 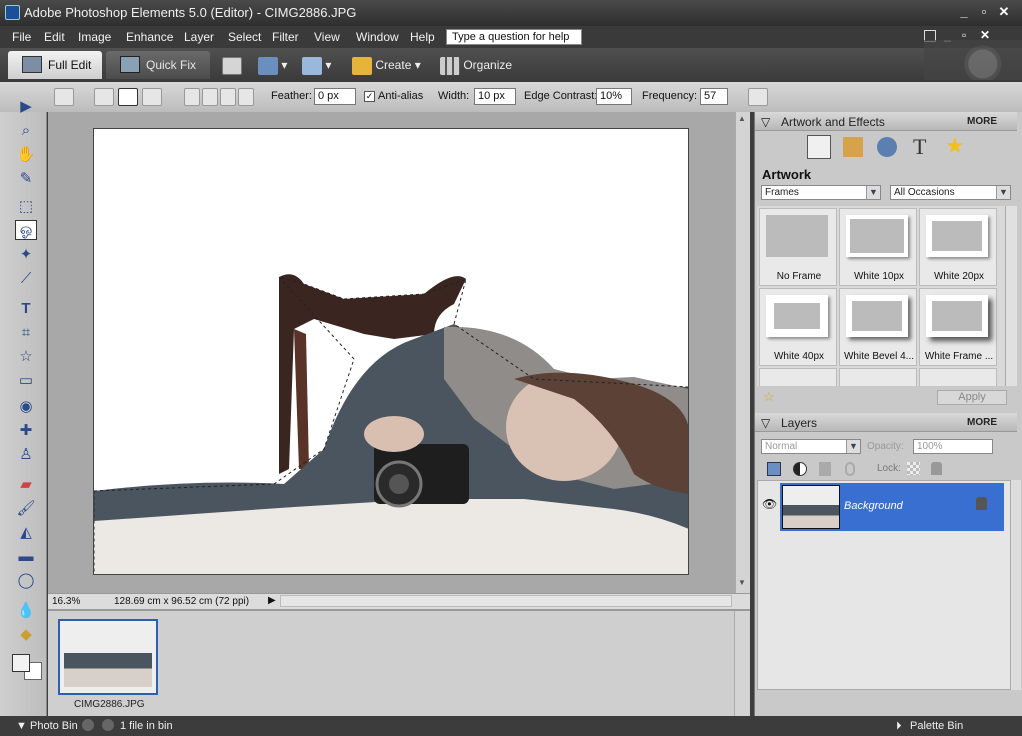 What do you see at coordinates (26, 254) in the screenshot?
I see `magic-wand-tool-icon: ✦` at bounding box center [26, 254].